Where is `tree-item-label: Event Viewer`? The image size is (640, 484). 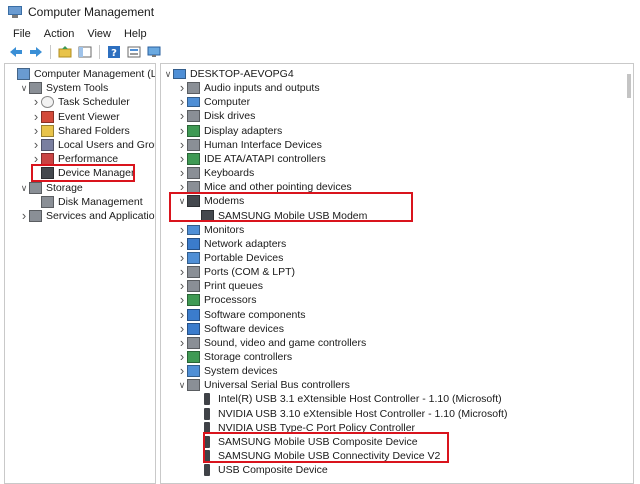 tree-item-label: Event Viewer is located at coordinates (89, 116).